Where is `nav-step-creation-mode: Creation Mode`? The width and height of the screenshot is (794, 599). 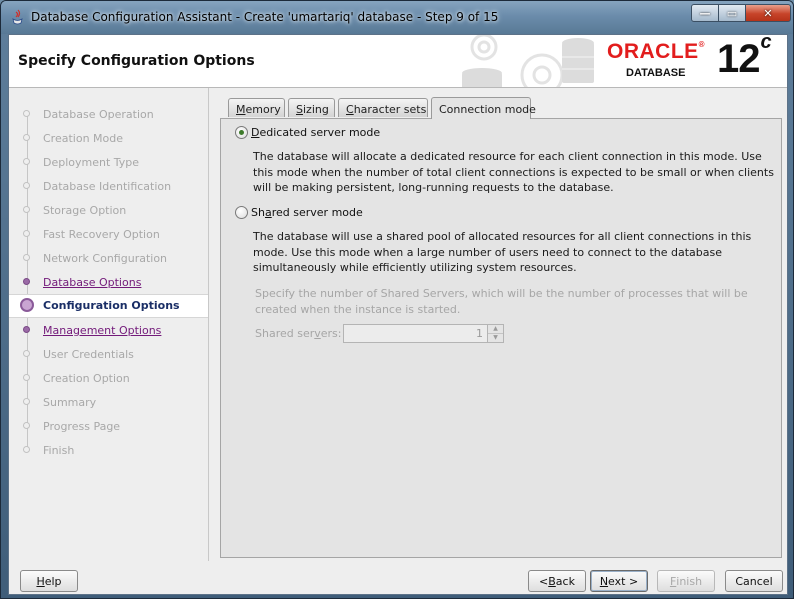 nav-step-creation-mode: Creation Mode is located at coordinates (108, 139).